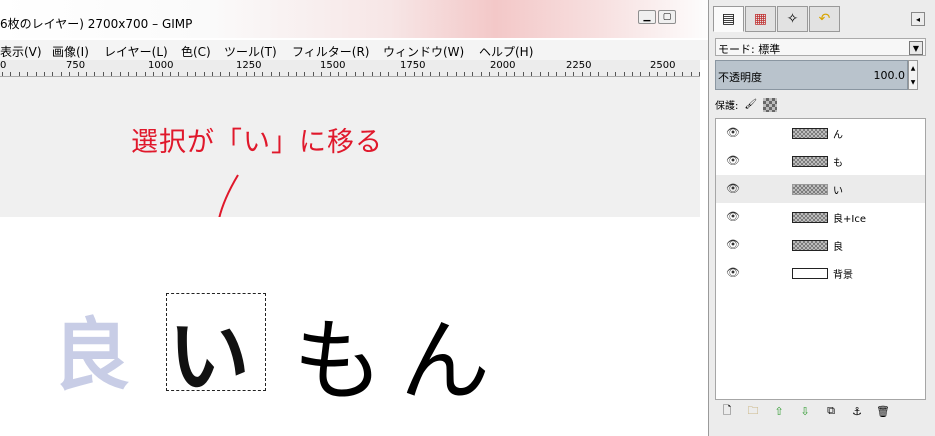 The width and height of the screenshot is (935, 436). What do you see at coordinates (750, 104) in the screenshot?
I see `brush-lock-icon: 🖌` at bounding box center [750, 104].